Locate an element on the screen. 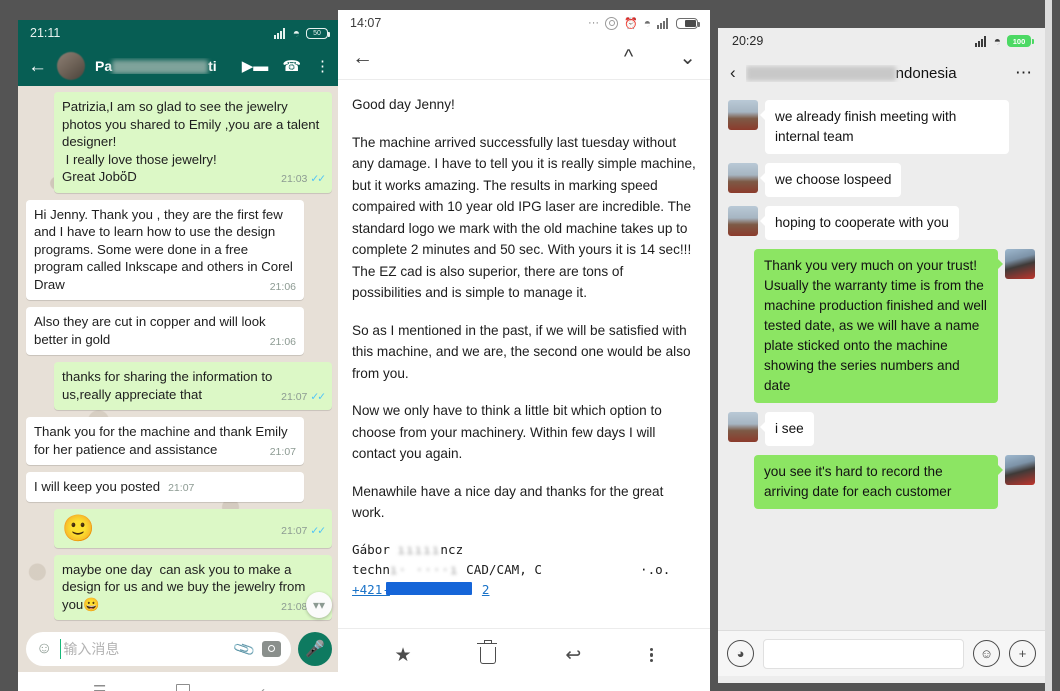 The width and height of the screenshot is (1060, 691). microphone-icon: 🎤 is located at coordinates (315, 649).